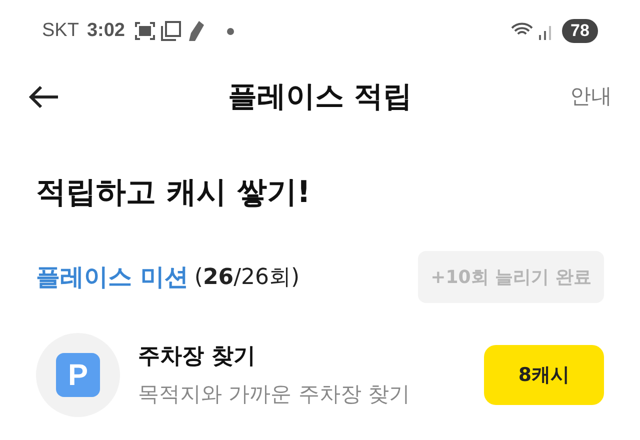  Describe the element at coordinates (44, 97) in the screenshot. I see `back-arrow-icon` at that location.